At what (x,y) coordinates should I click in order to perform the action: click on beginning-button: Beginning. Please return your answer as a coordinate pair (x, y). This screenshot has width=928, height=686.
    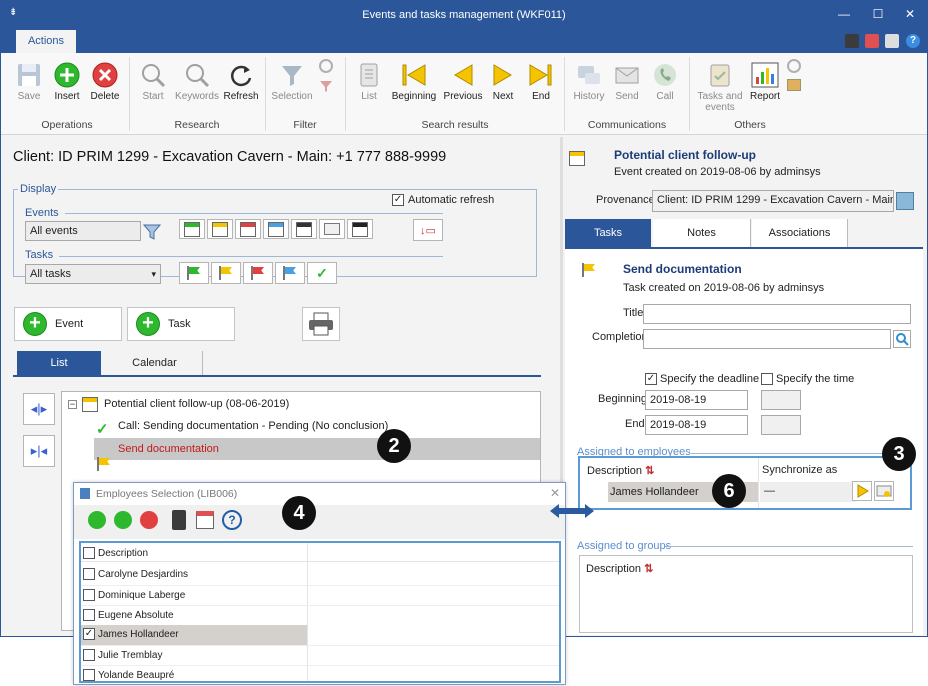
    Looking at the image, I should click on (414, 79).